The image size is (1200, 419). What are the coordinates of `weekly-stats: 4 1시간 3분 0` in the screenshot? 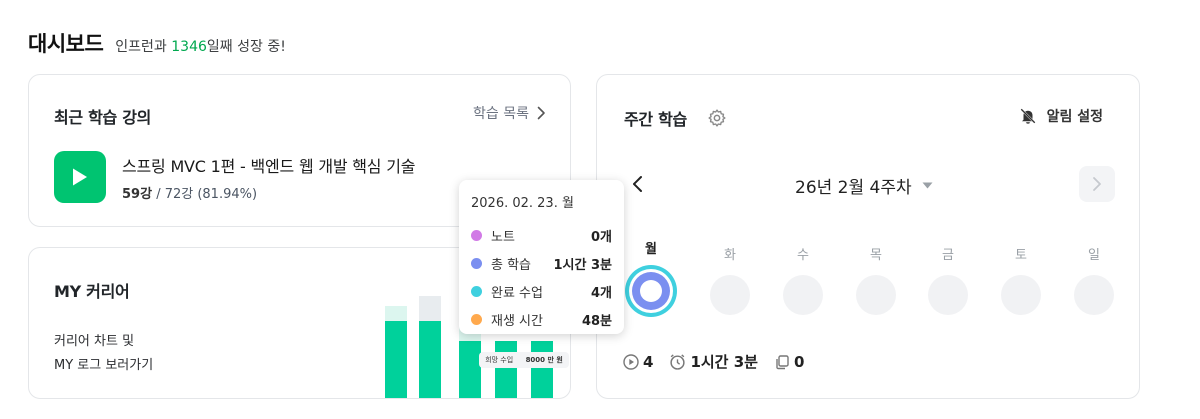 It's located at (721, 361).